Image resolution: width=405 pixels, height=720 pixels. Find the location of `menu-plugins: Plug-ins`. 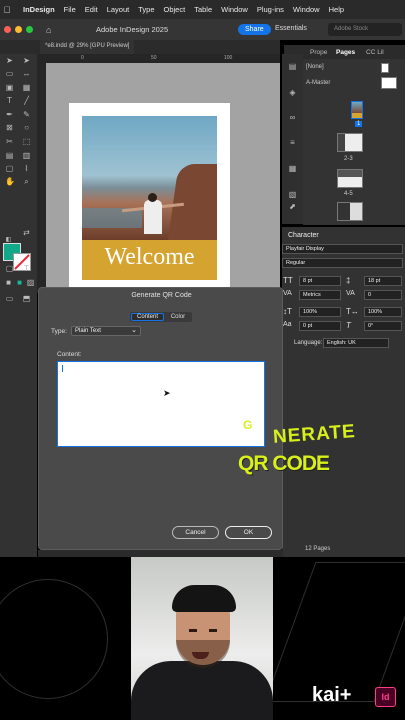

menu-plugins: Plug-ins is located at coordinates (270, 9).